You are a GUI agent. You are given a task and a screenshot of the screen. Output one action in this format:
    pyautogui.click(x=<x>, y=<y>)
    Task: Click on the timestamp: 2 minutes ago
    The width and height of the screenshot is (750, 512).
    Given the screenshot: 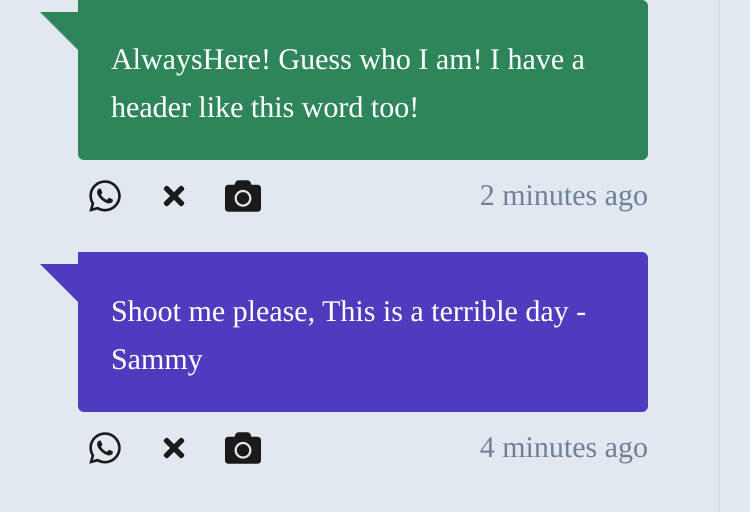 What is the action you would take?
    pyautogui.click(x=564, y=196)
    